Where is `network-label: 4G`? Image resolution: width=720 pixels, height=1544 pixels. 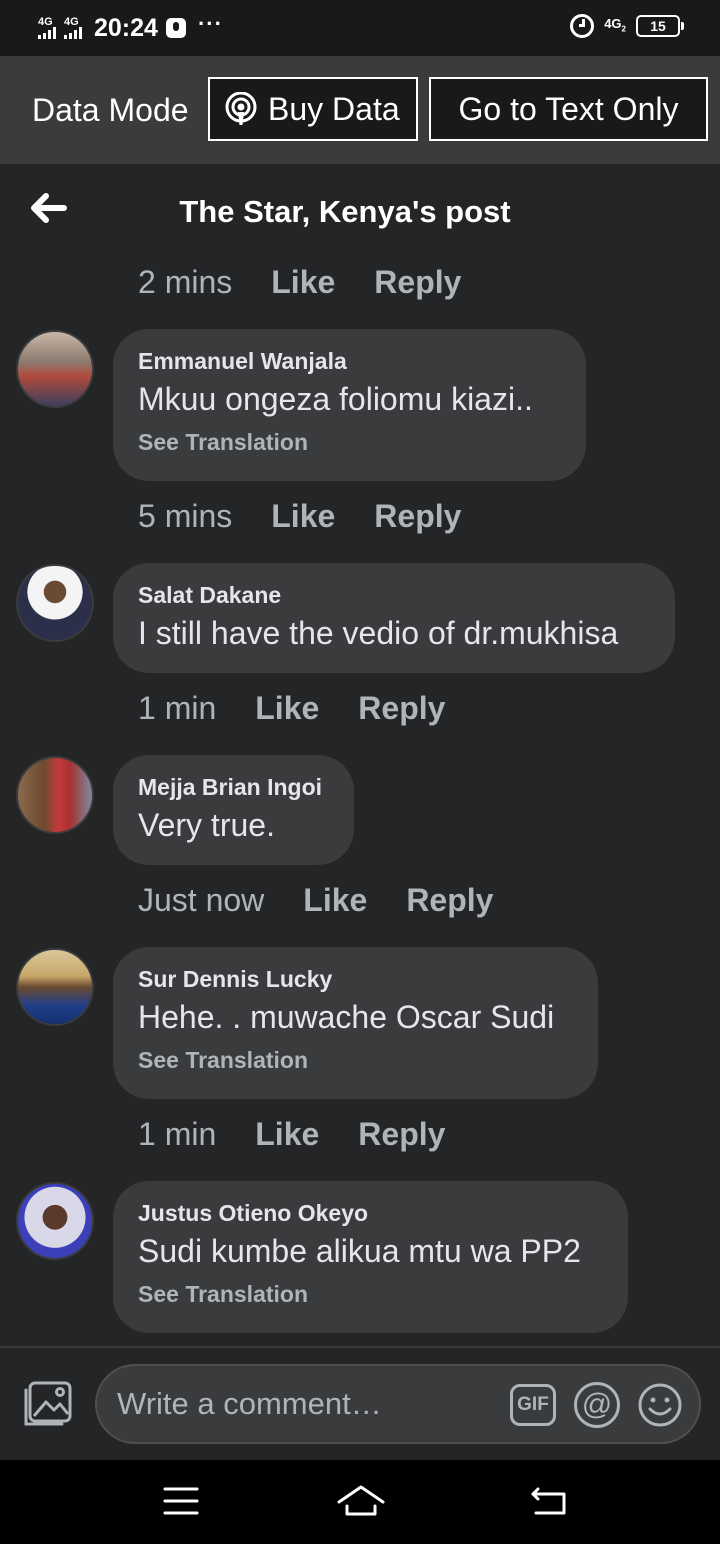 network-label: 4G is located at coordinates (613, 23).